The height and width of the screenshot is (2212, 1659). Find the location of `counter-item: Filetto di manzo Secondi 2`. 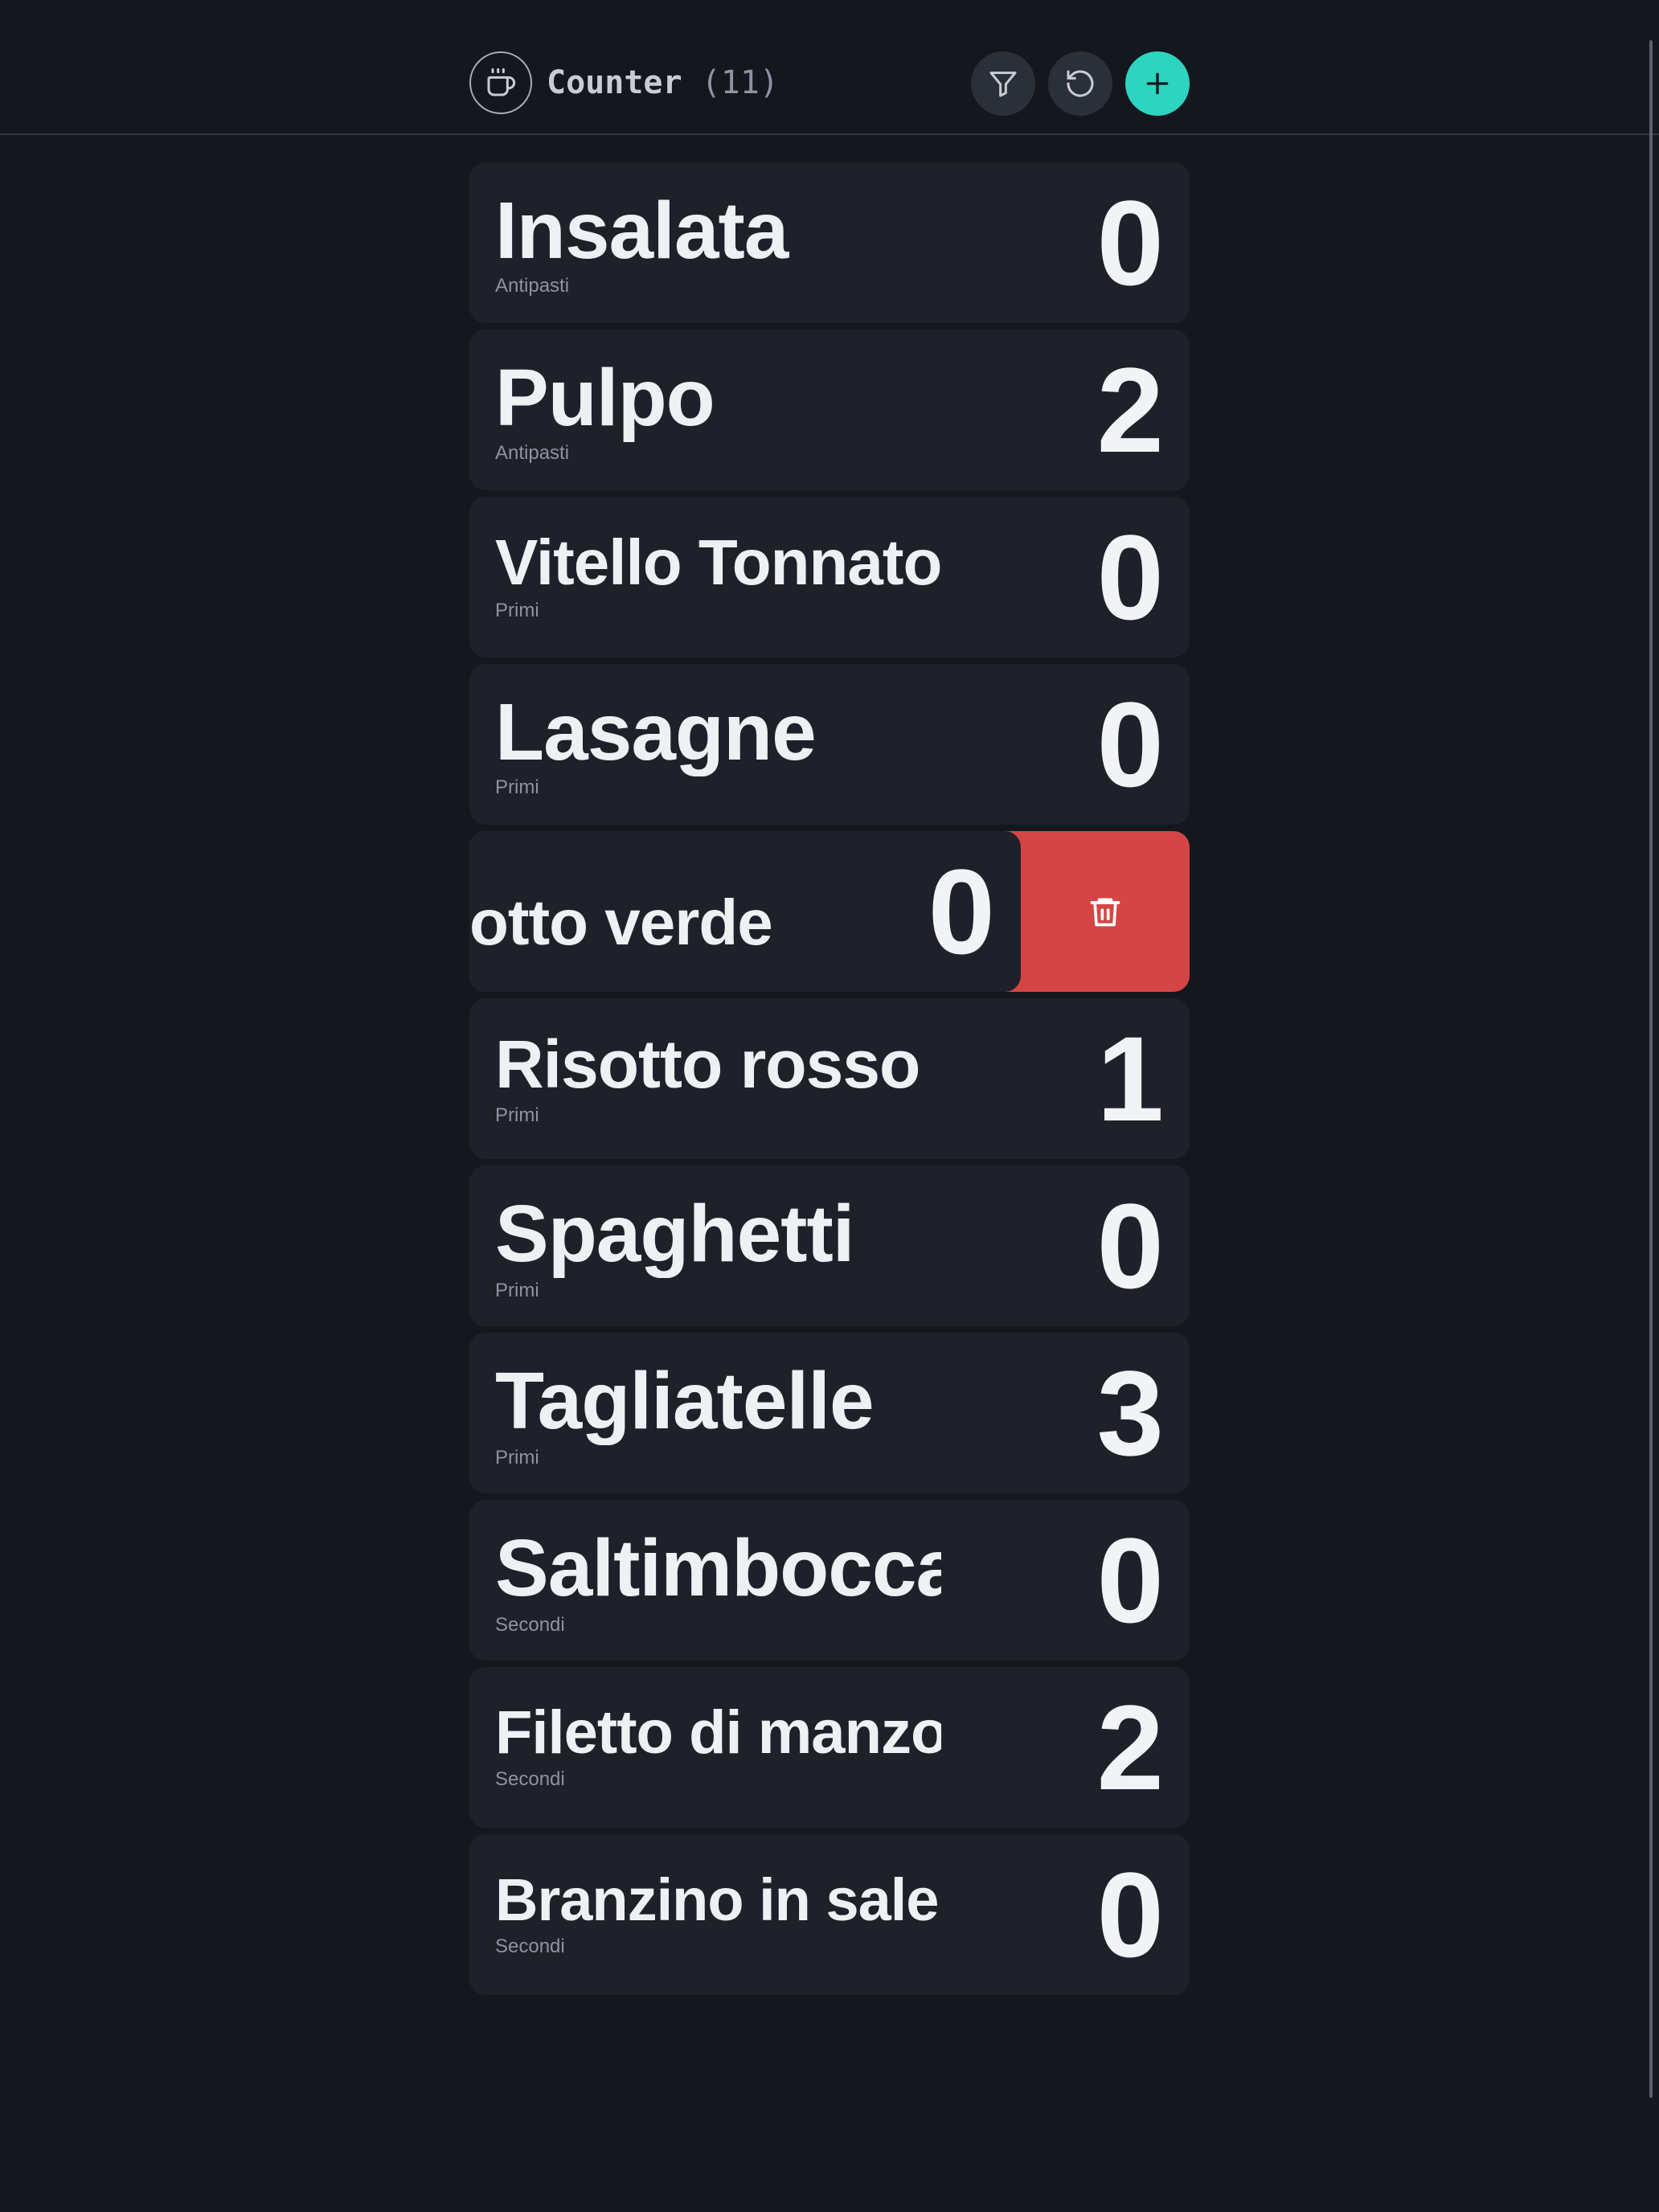

counter-item: Filetto di manzo Secondi 2 is located at coordinates (829, 1748).